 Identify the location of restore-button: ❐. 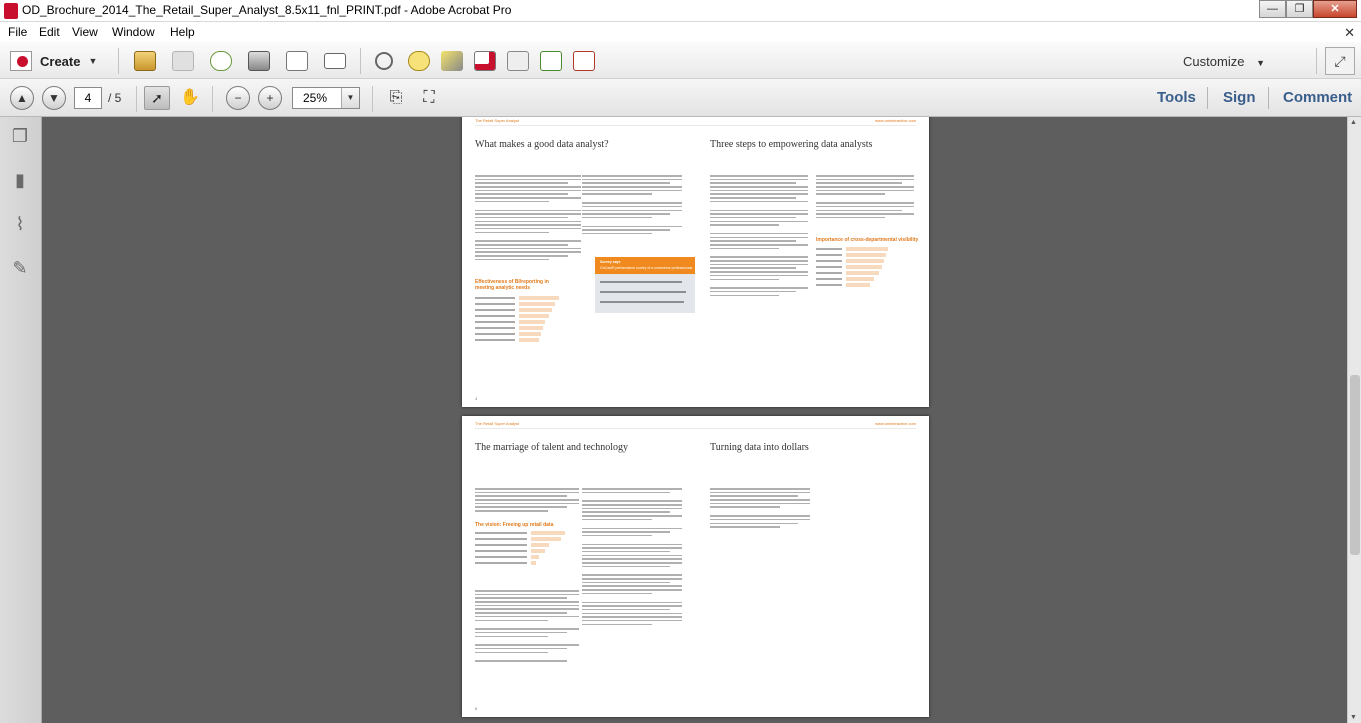
(1299, 9).